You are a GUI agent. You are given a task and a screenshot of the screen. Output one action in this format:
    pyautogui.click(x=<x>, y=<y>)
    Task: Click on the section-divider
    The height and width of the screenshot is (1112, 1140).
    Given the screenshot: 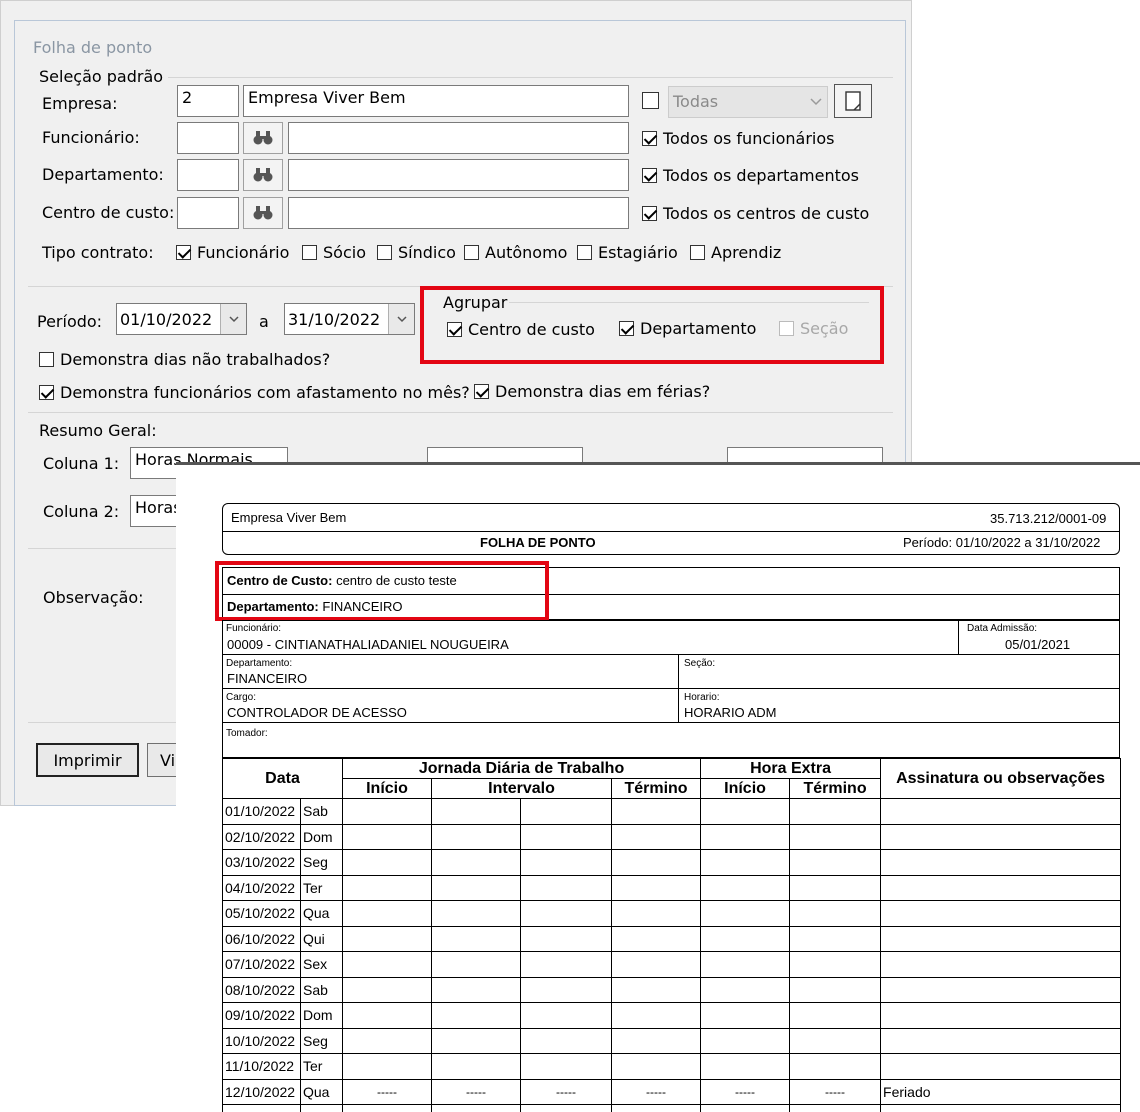 What is the action you would take?
    pyautogui.click(x=103, y=548)
    